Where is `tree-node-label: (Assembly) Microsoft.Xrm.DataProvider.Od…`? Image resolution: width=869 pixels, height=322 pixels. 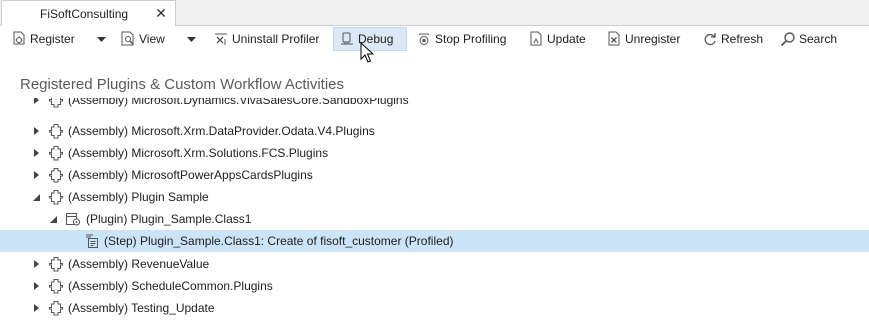
tree-node-label: (Assembly) Microsoft.Xrm.DataProvider.Od… is located at coordinates (221, 131).